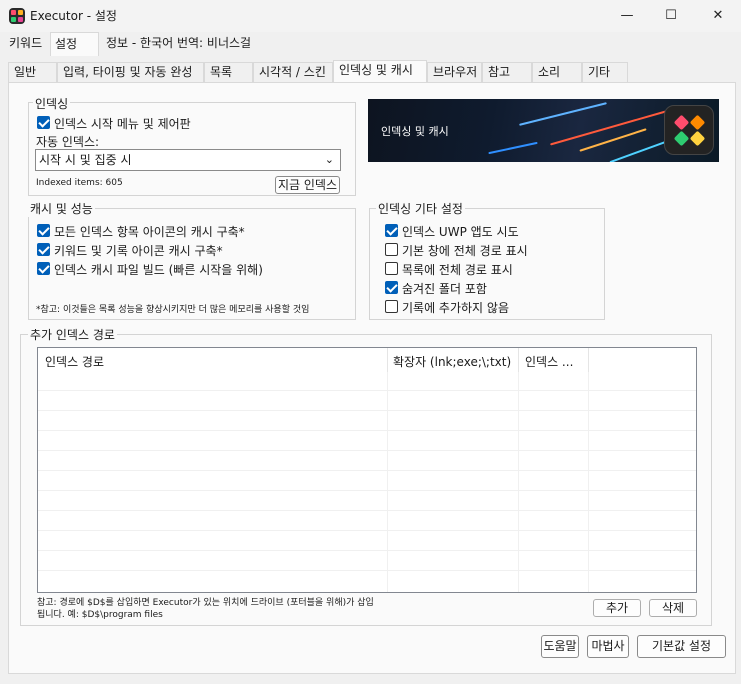 The image size is (741, 684). What do you see at coordinates (188, 160) in the screenshot?
I see `auto-index-select: 시작 시 및 집중 시 ⌄` at bounding box center [188, 160].